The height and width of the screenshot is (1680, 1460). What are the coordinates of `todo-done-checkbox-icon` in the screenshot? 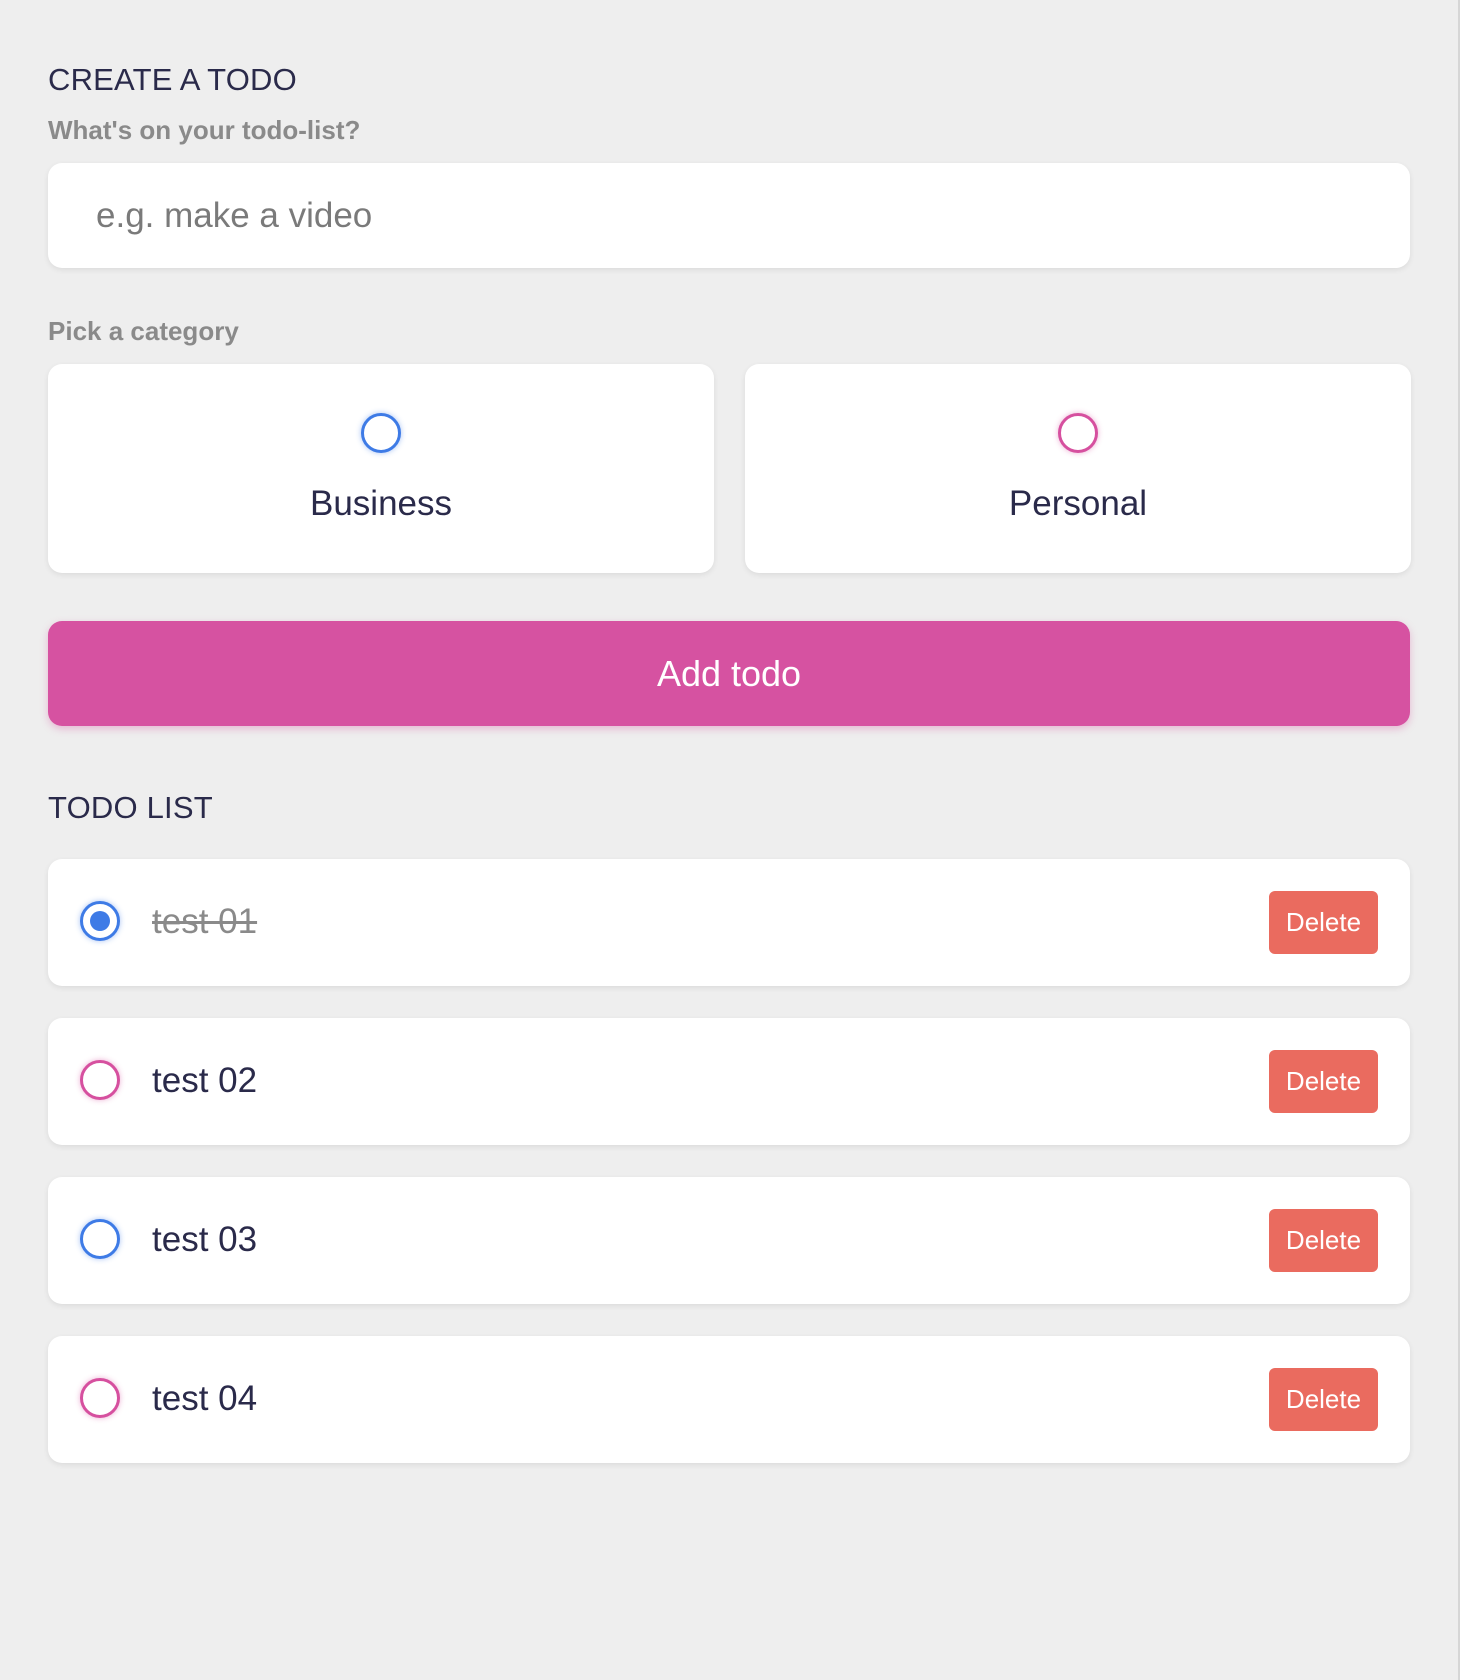 It's located at (100, 921).